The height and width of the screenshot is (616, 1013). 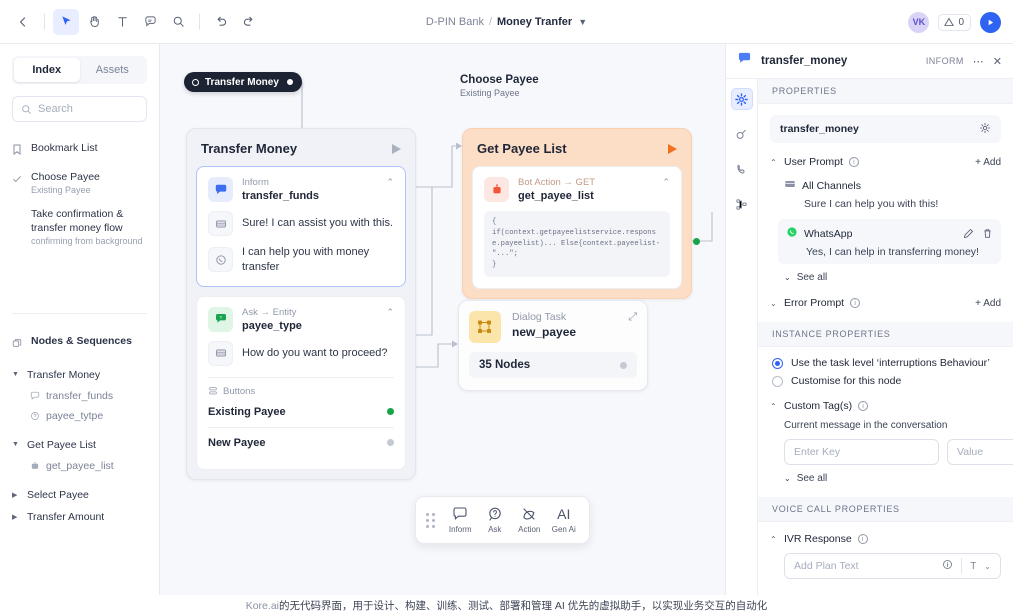 I want to click on nodes-count-chip: 35 Nodes, so click(x=553, y=365).